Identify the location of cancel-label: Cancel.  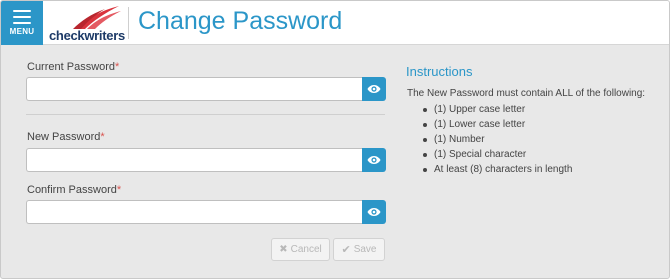
(306, 249).